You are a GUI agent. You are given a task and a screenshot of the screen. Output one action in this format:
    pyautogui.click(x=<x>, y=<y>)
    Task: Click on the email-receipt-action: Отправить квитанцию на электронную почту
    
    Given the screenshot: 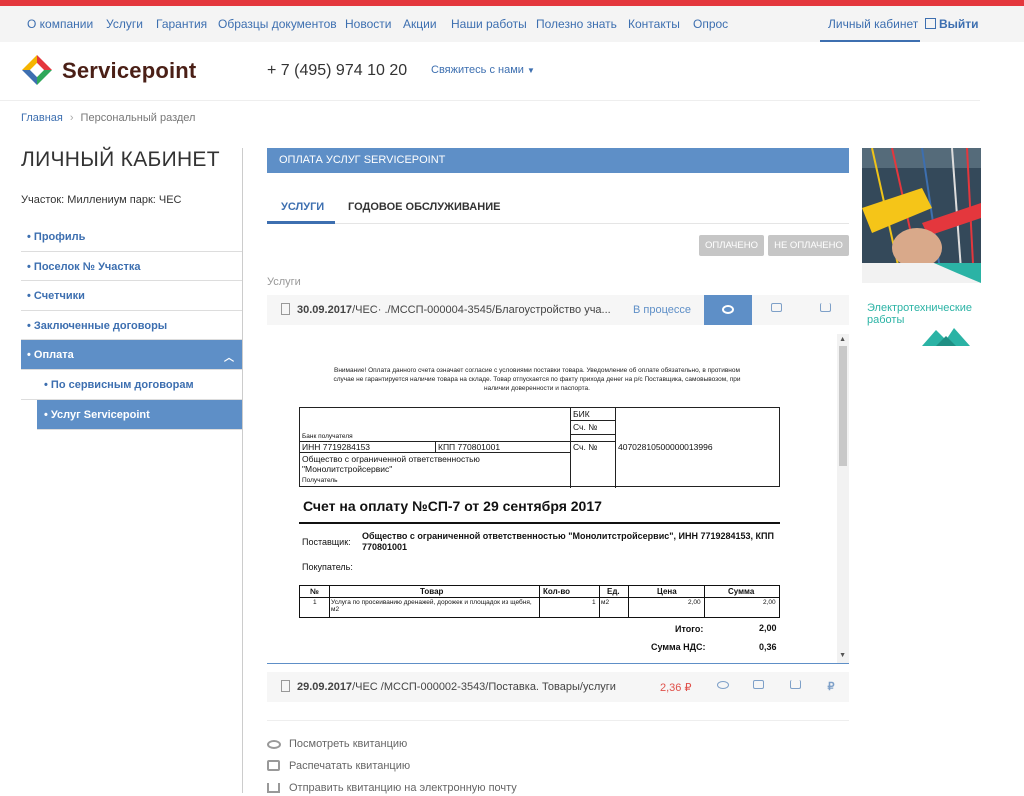 What is the action you would take?
    pyautogui.click(x=392, y=788)
    